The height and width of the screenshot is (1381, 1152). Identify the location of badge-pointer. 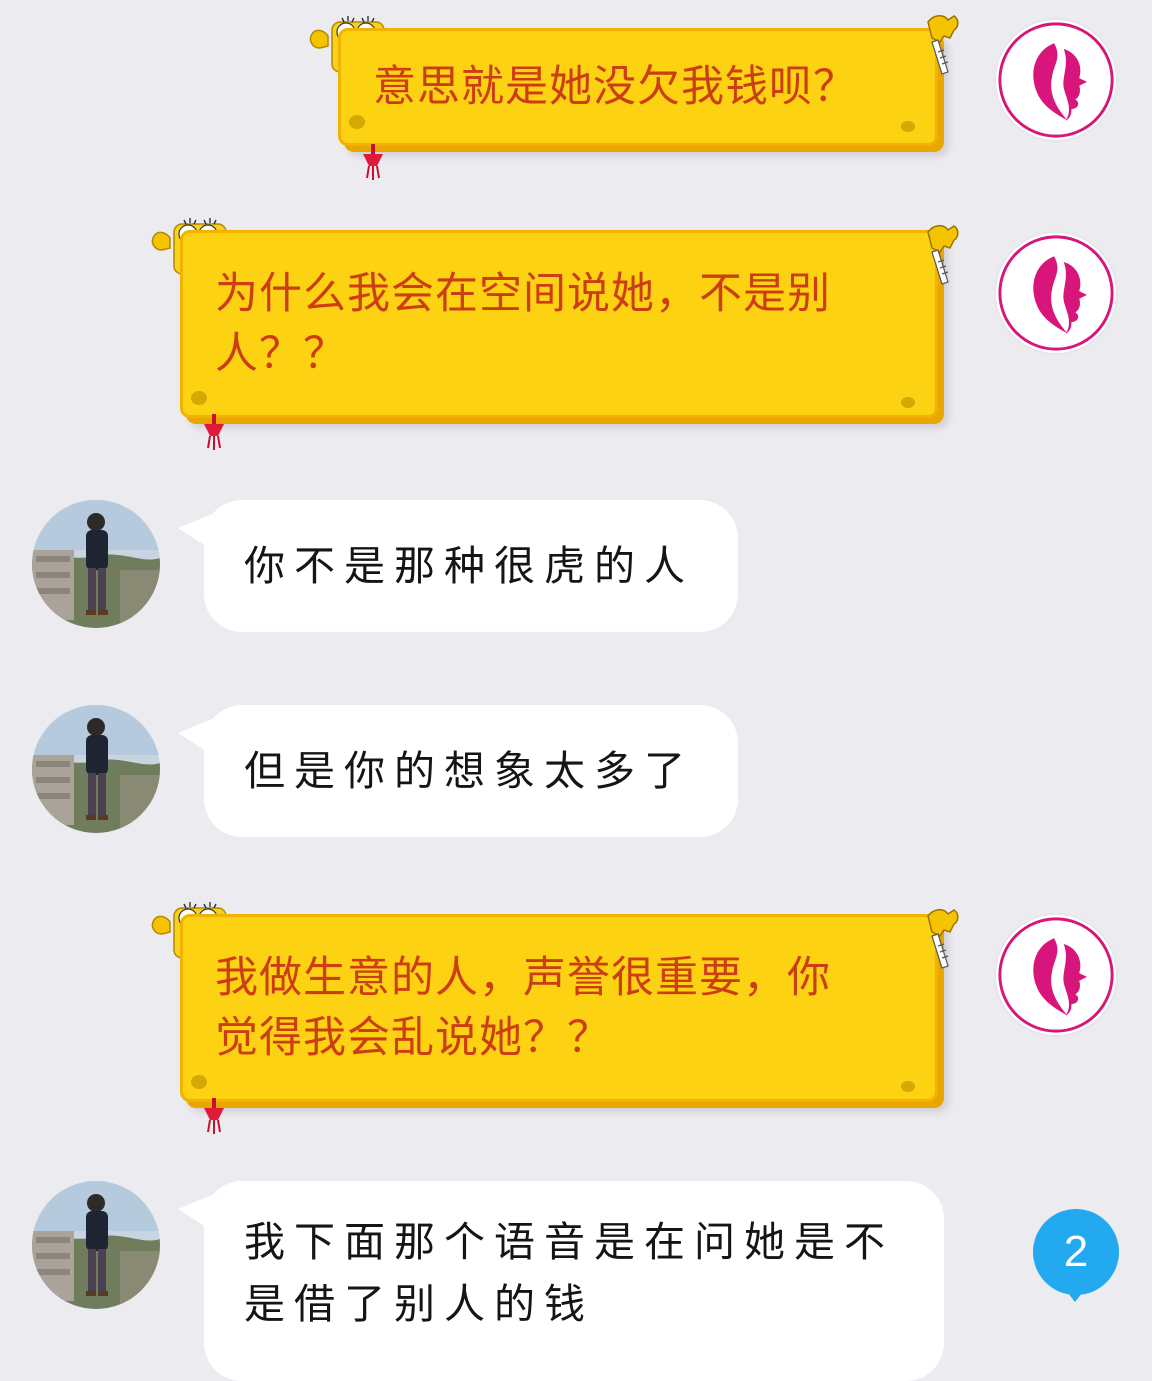
(1075, 1295).